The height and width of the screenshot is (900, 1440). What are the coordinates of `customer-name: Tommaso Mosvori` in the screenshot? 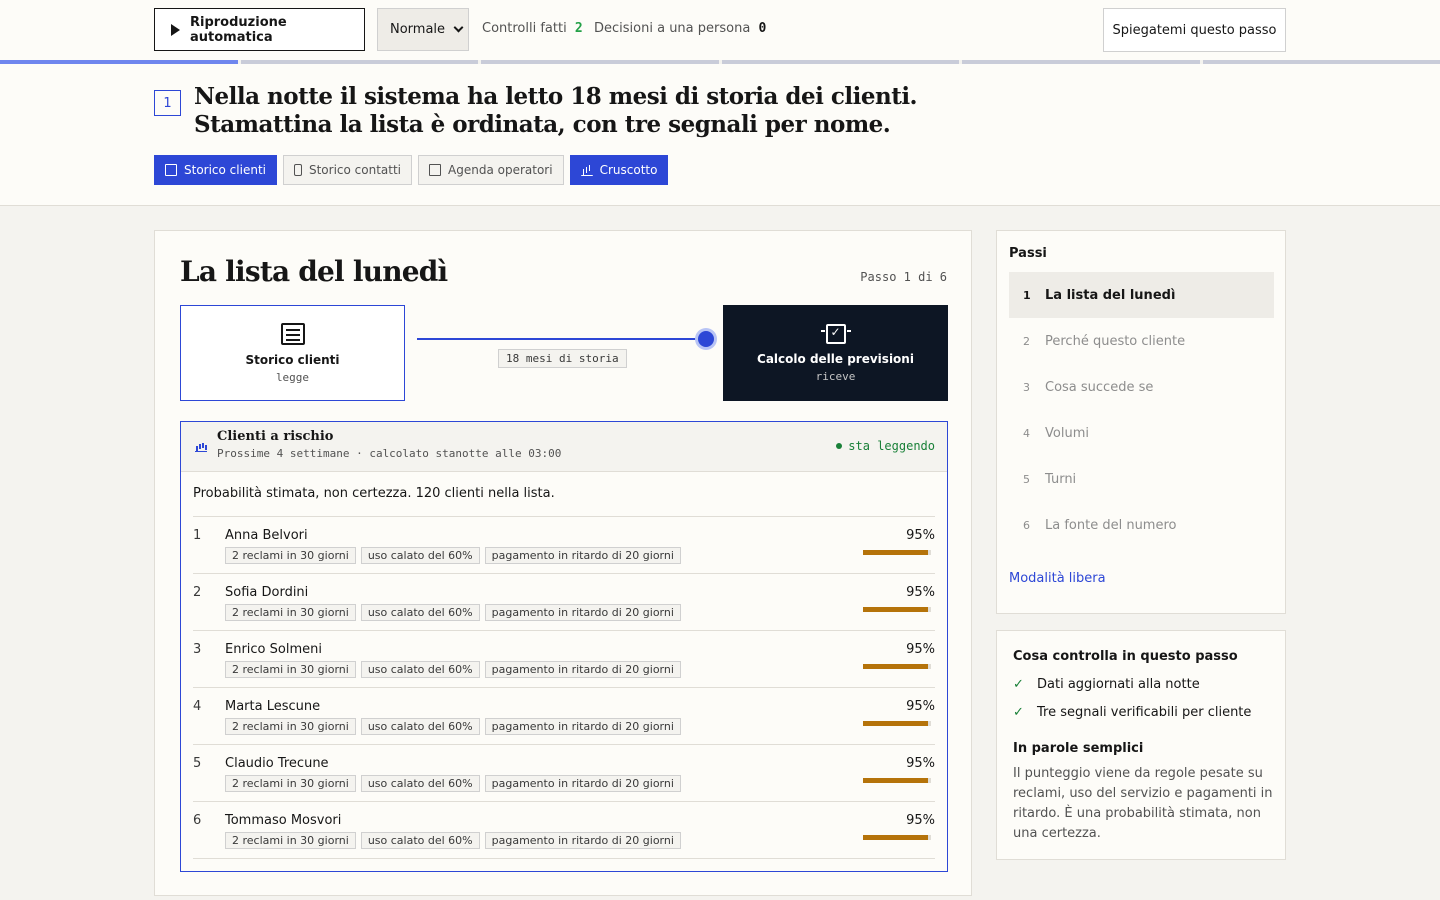 It's located at (283, 820).